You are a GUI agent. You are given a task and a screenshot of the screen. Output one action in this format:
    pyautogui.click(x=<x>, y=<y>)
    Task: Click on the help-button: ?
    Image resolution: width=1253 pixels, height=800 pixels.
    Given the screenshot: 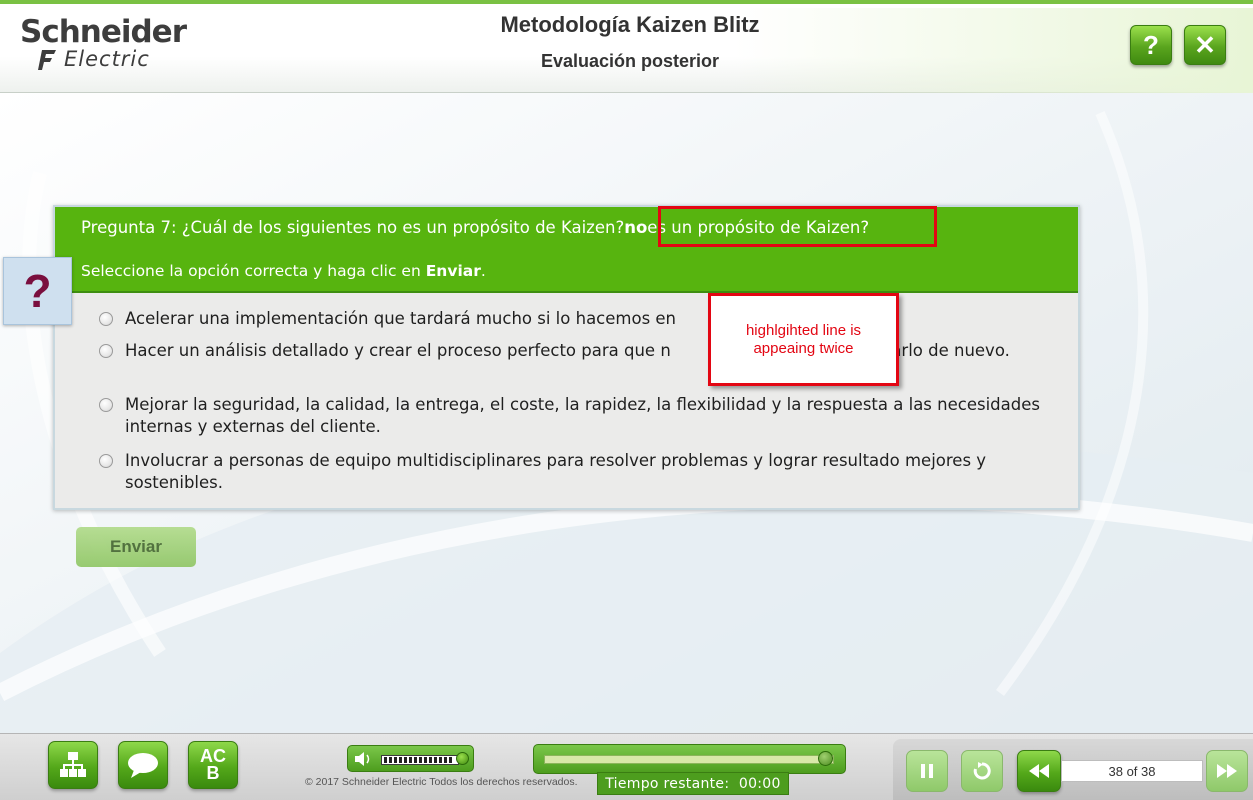 What is the action you would take?
    pyautogui.click(x=1151, y=45)
    